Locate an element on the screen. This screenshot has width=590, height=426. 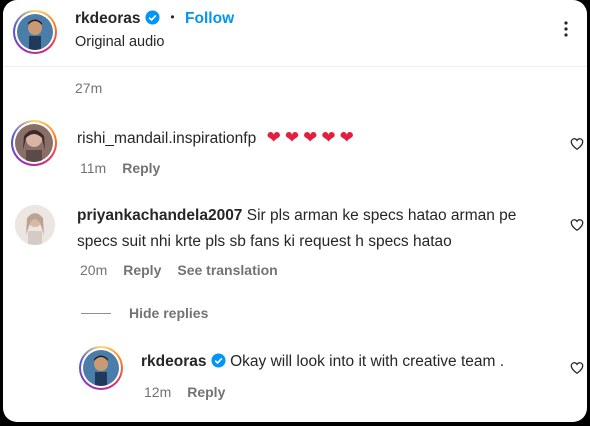
reply-author-photo is located at coordinates (101, 368).